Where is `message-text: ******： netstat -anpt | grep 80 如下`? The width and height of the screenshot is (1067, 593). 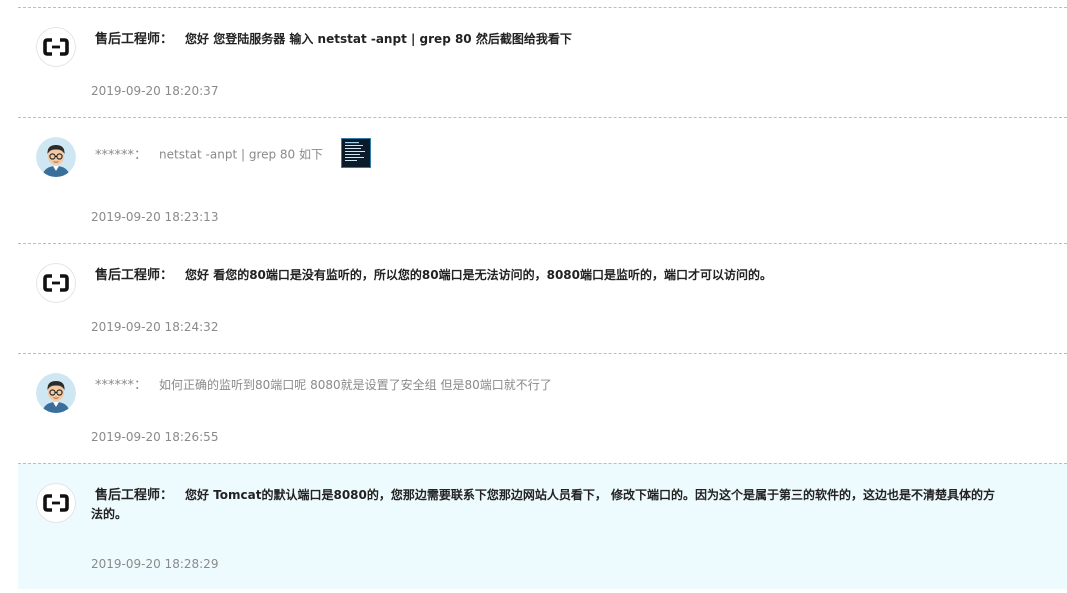 message-text: ******： netstat -anpt | grep 80 如下 is located at coordinates (546, 154).